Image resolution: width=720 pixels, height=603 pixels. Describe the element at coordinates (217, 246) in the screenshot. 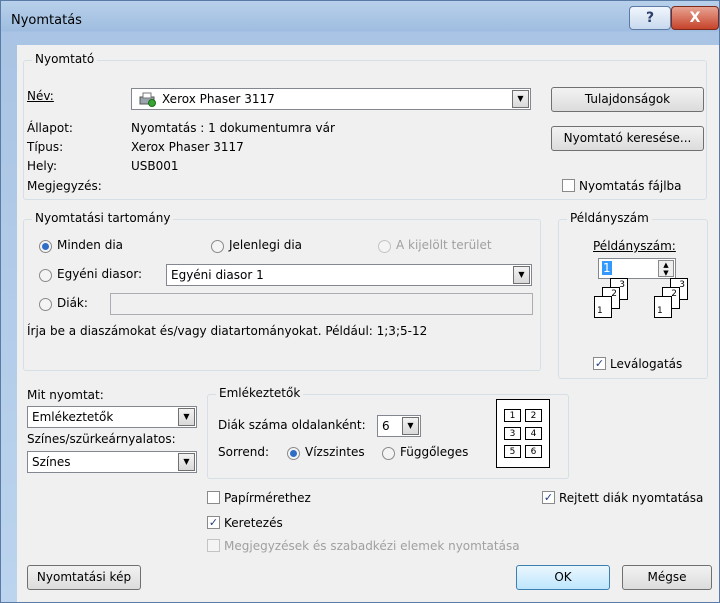

I see `current-slide-radio` at that location.